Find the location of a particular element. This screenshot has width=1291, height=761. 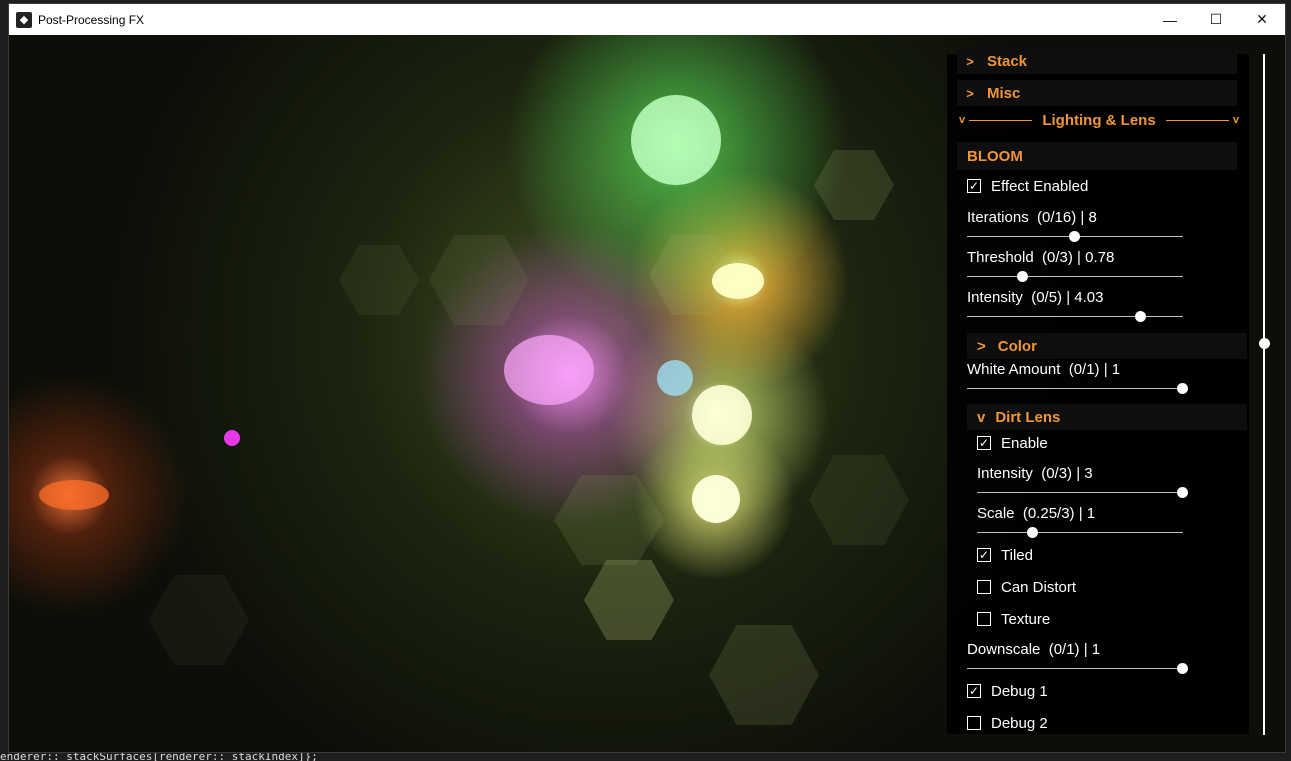

threshold-slider is located at coordinates (1075, 276).